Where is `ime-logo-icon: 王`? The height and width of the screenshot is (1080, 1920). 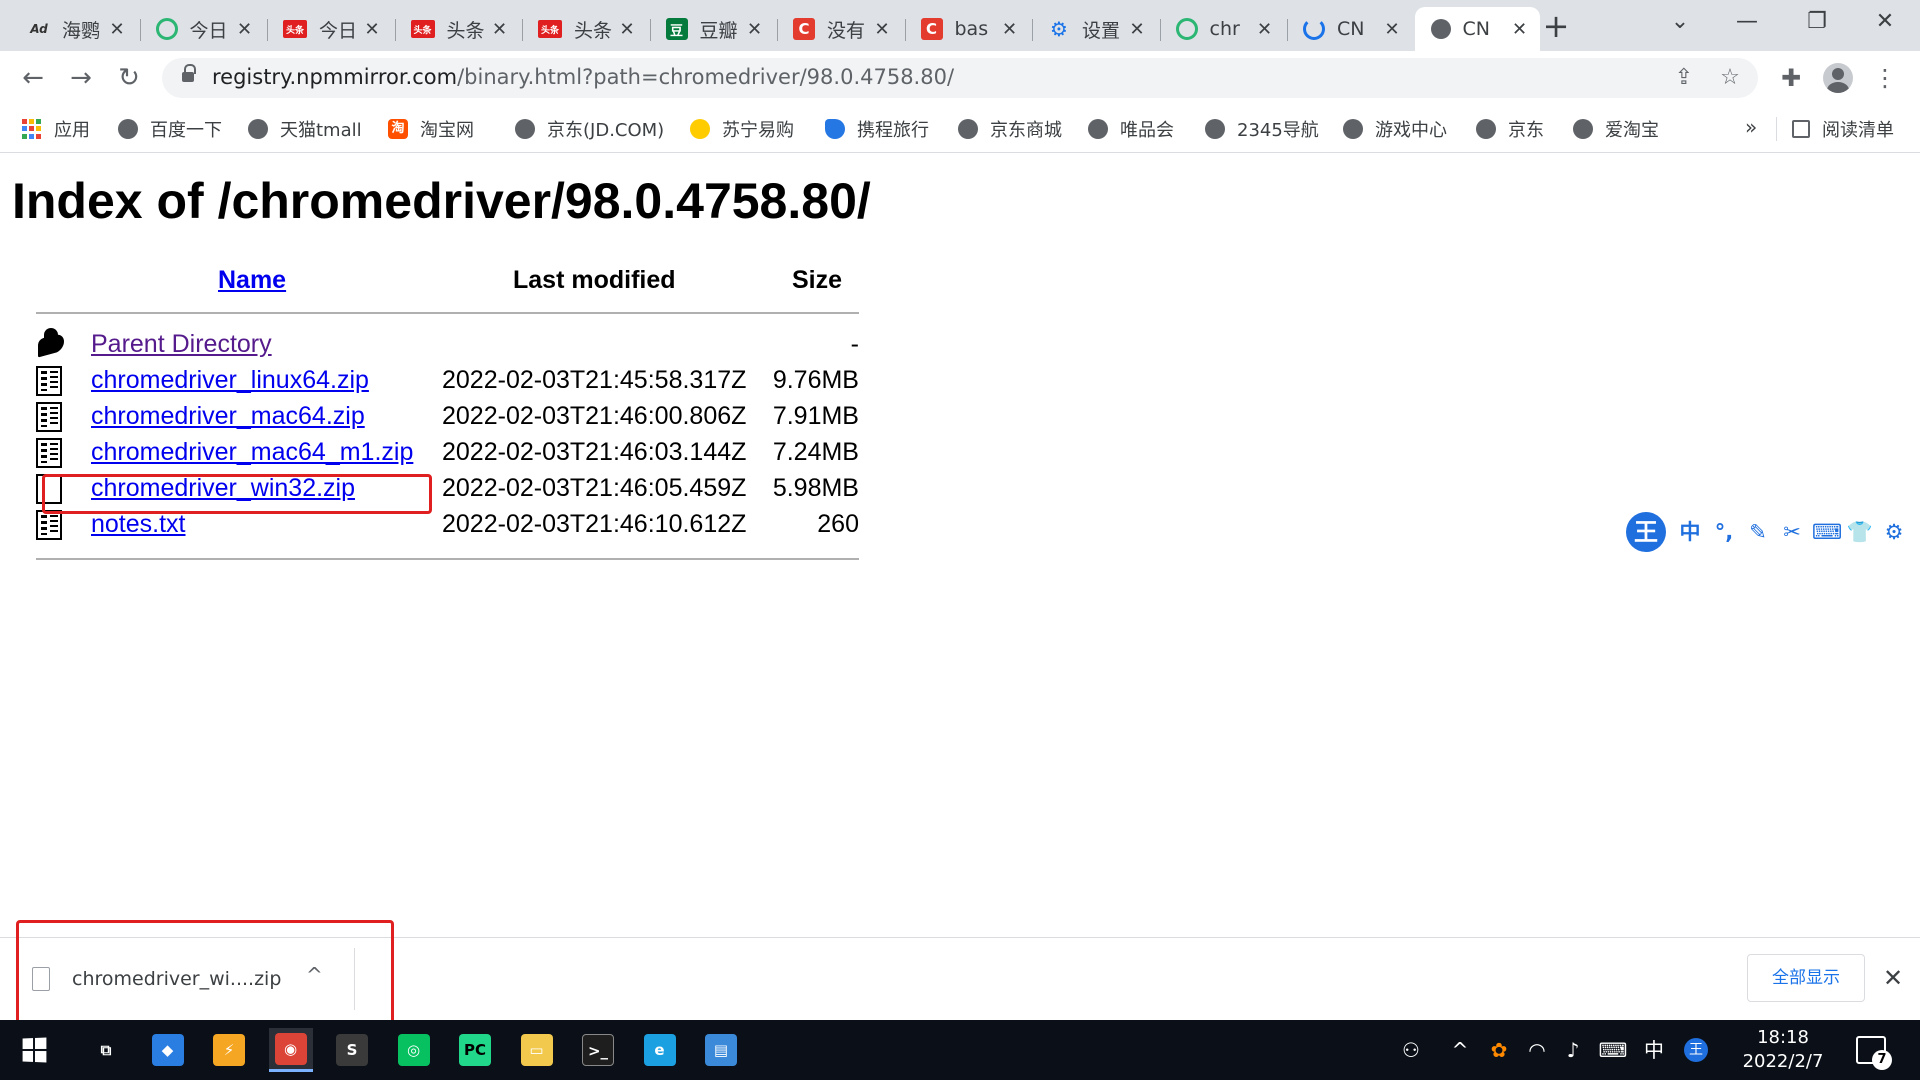
ime-logo-icon: 王 is located at coordinates (1646, 532).